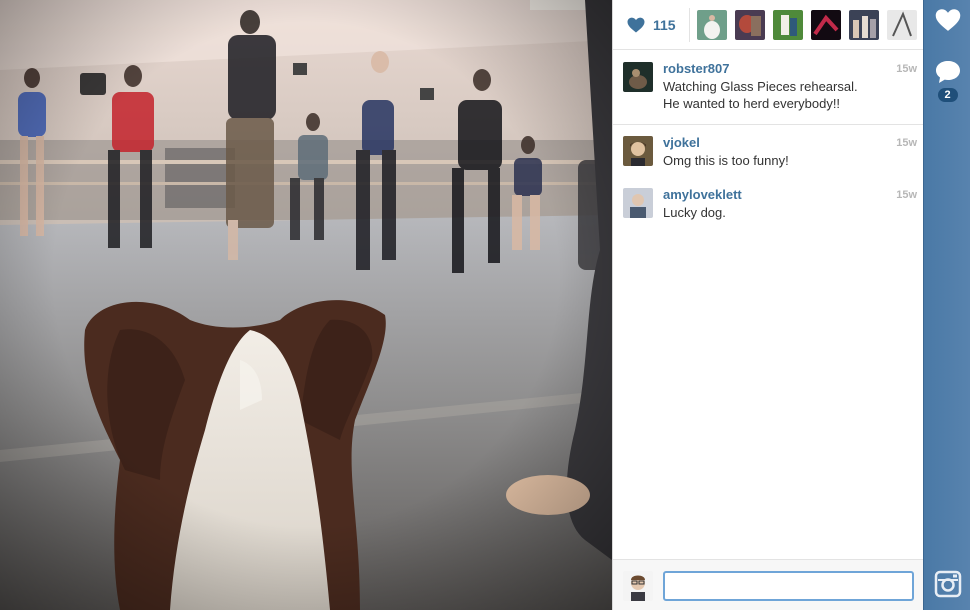  What do you see at coordinates (689, 25) in the screenshot?
I see `like-divider` at bounding box center [689, 25].